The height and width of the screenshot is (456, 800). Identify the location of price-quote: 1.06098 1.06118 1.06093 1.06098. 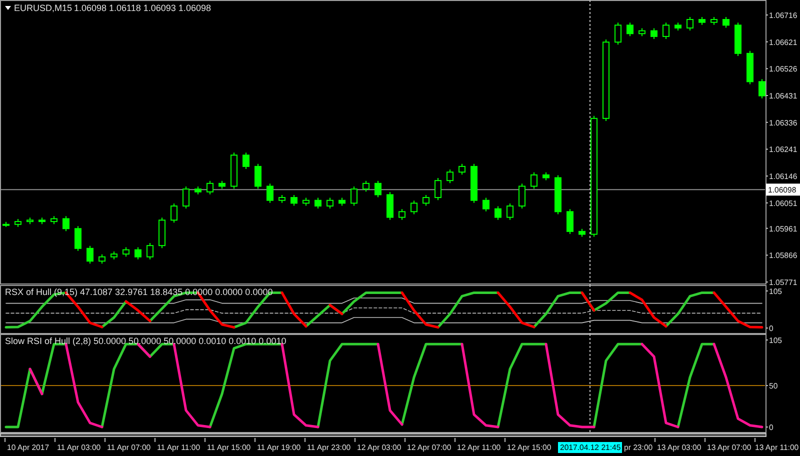
(142, 8).